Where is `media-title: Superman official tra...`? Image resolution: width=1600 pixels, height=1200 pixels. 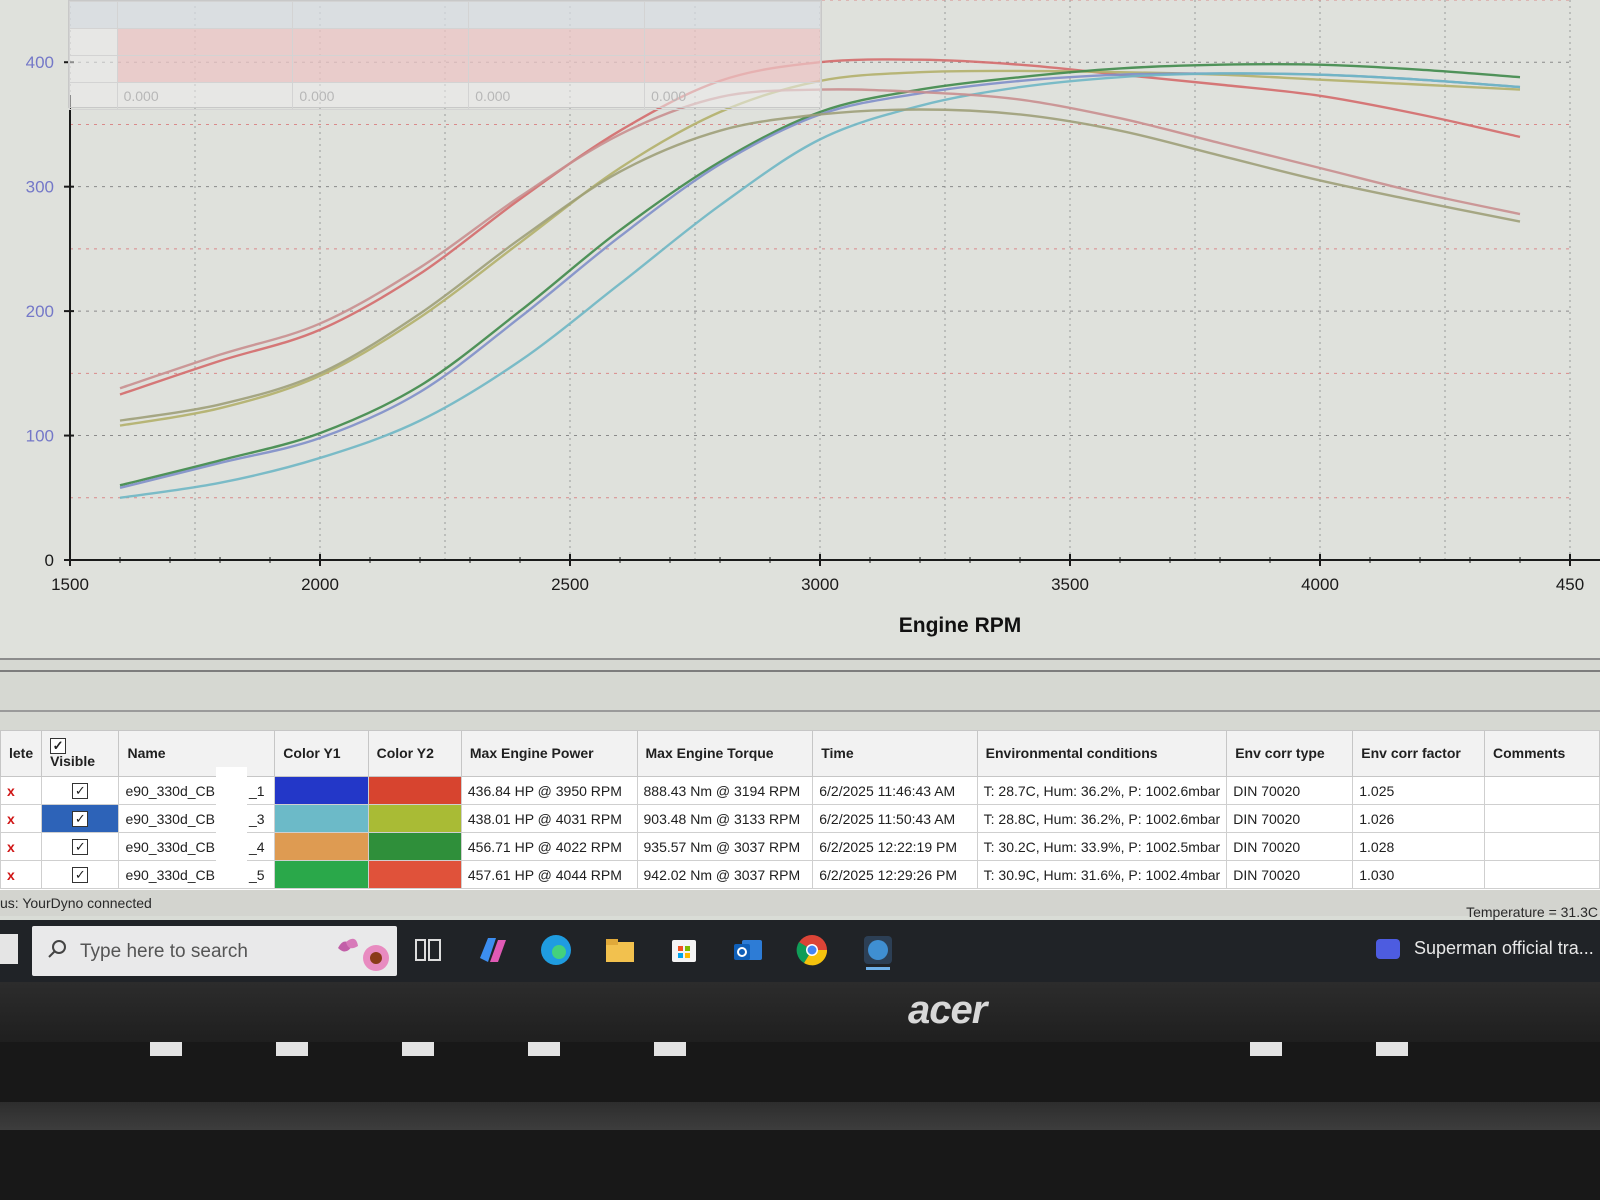
media-title: Superman official tra... is located at coordinates (1504, 948).